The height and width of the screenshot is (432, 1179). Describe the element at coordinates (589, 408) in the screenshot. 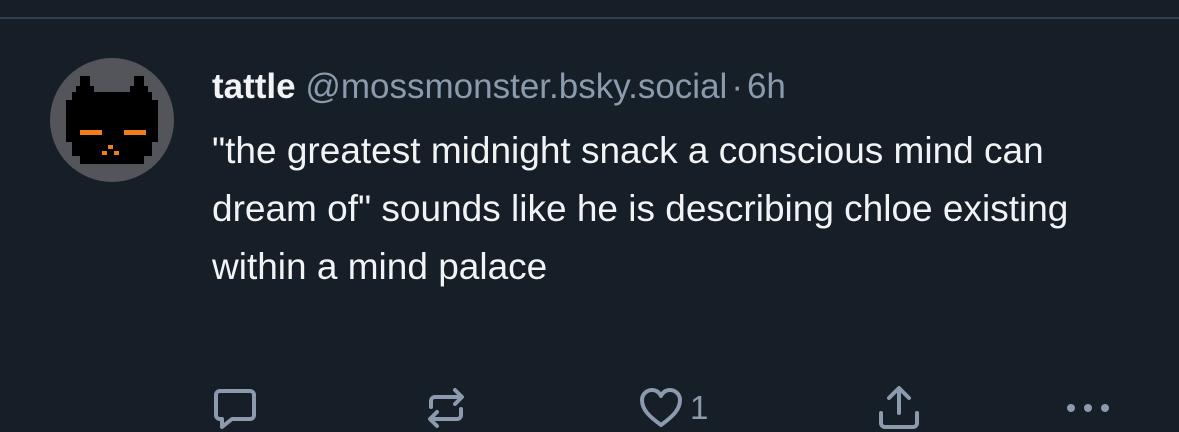

I see `post-actions: 1` at that location.